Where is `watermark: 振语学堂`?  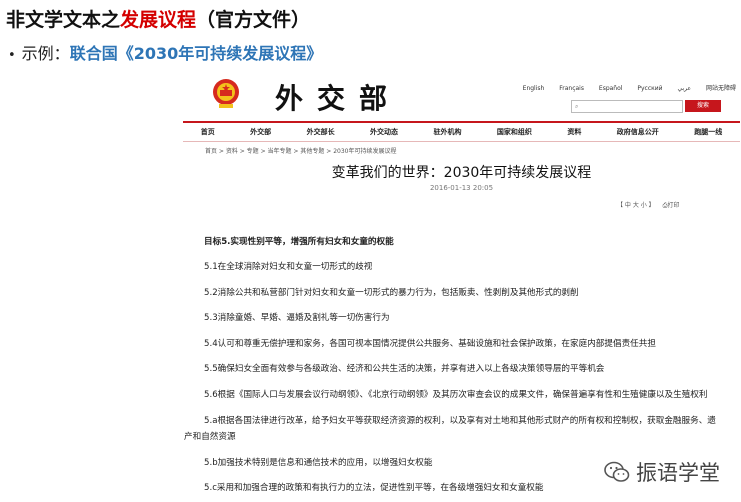
watermark: 振语学堂 is located at coordinates (662, 472).